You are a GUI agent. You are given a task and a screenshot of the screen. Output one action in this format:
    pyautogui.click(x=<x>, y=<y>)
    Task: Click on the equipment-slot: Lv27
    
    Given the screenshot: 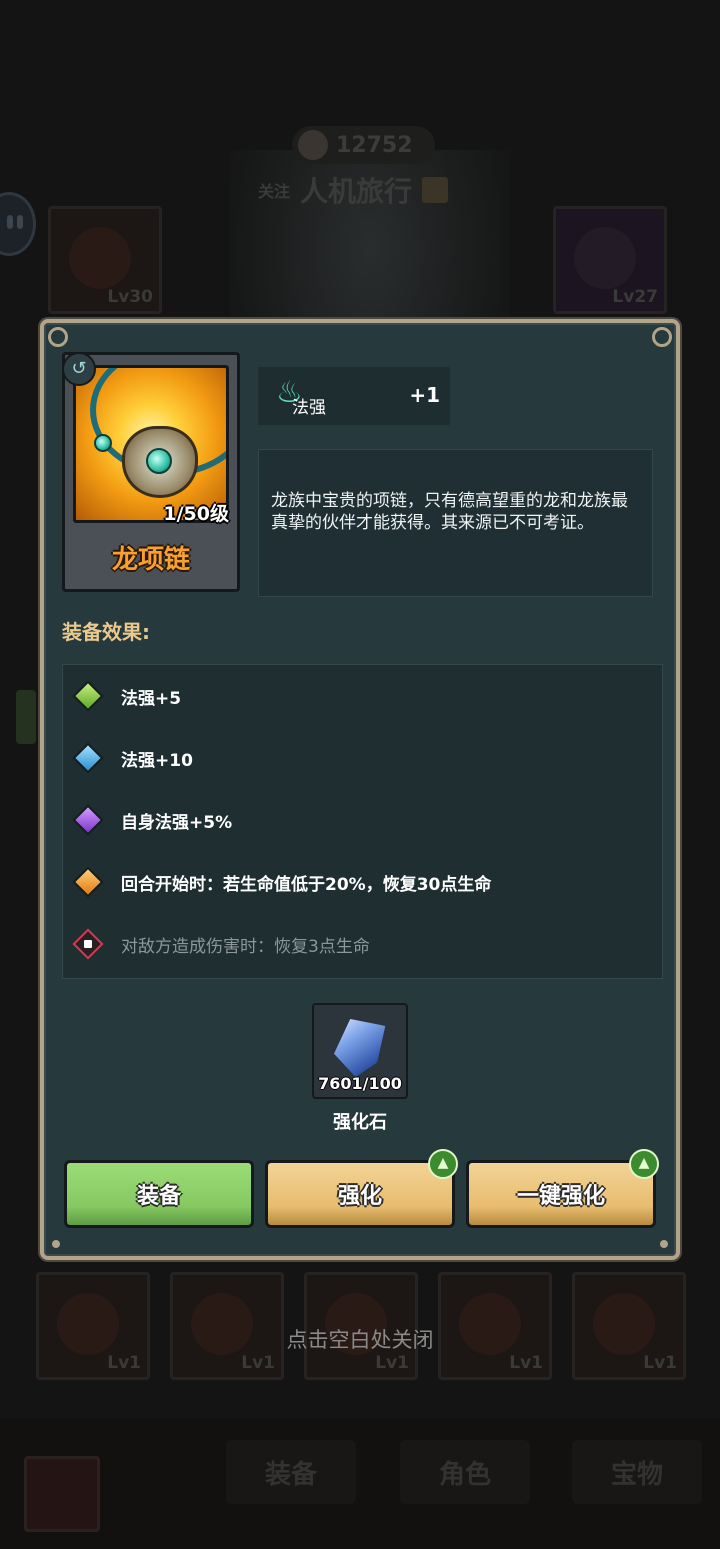 What is the action you would take?
    pyautogui.click(x=610, y=260)
    